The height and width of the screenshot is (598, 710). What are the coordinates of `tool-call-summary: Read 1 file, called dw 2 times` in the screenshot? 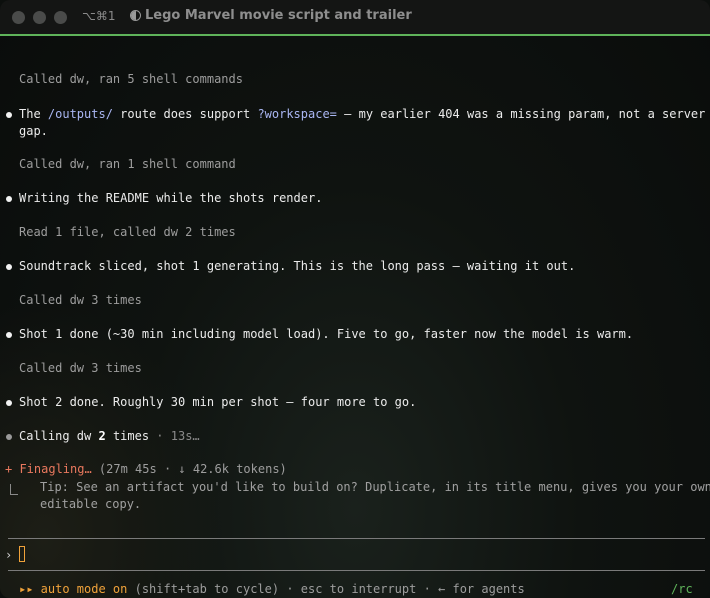 It's located at (127, 232).